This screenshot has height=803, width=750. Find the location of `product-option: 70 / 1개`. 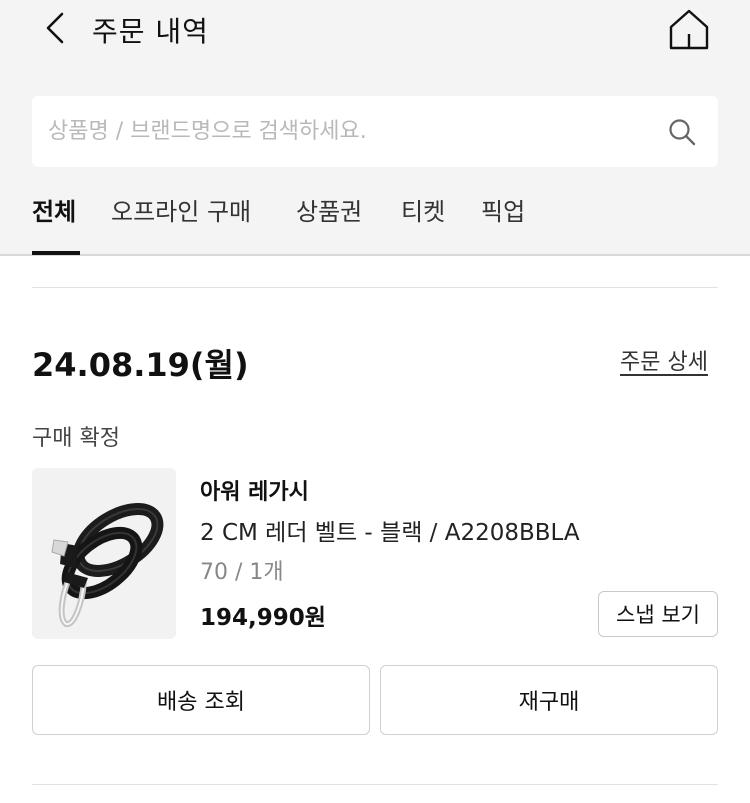

product-option: 70 / 1개 is located at coordinates (242, 572).